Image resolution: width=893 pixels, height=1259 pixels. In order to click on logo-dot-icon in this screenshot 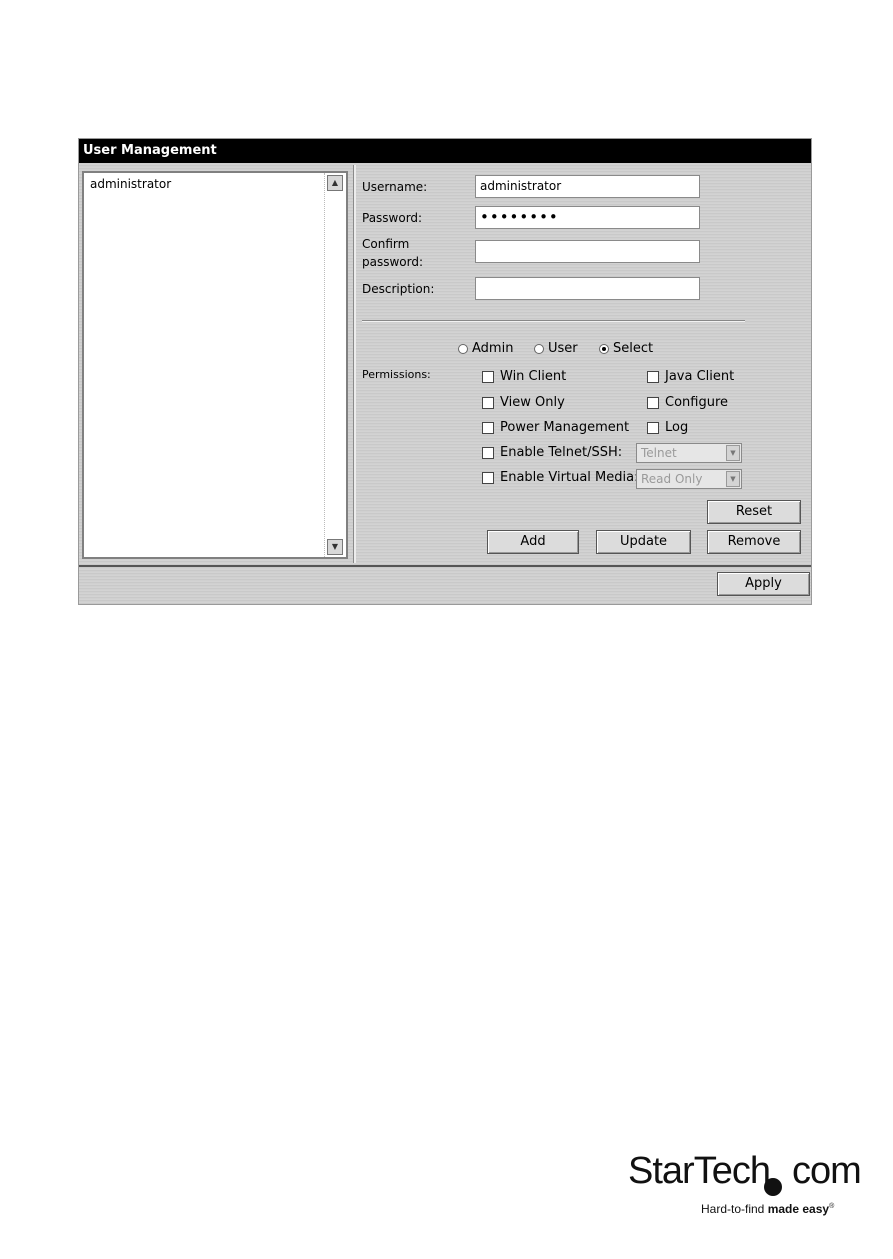, I will do `click(773, 1187)`.